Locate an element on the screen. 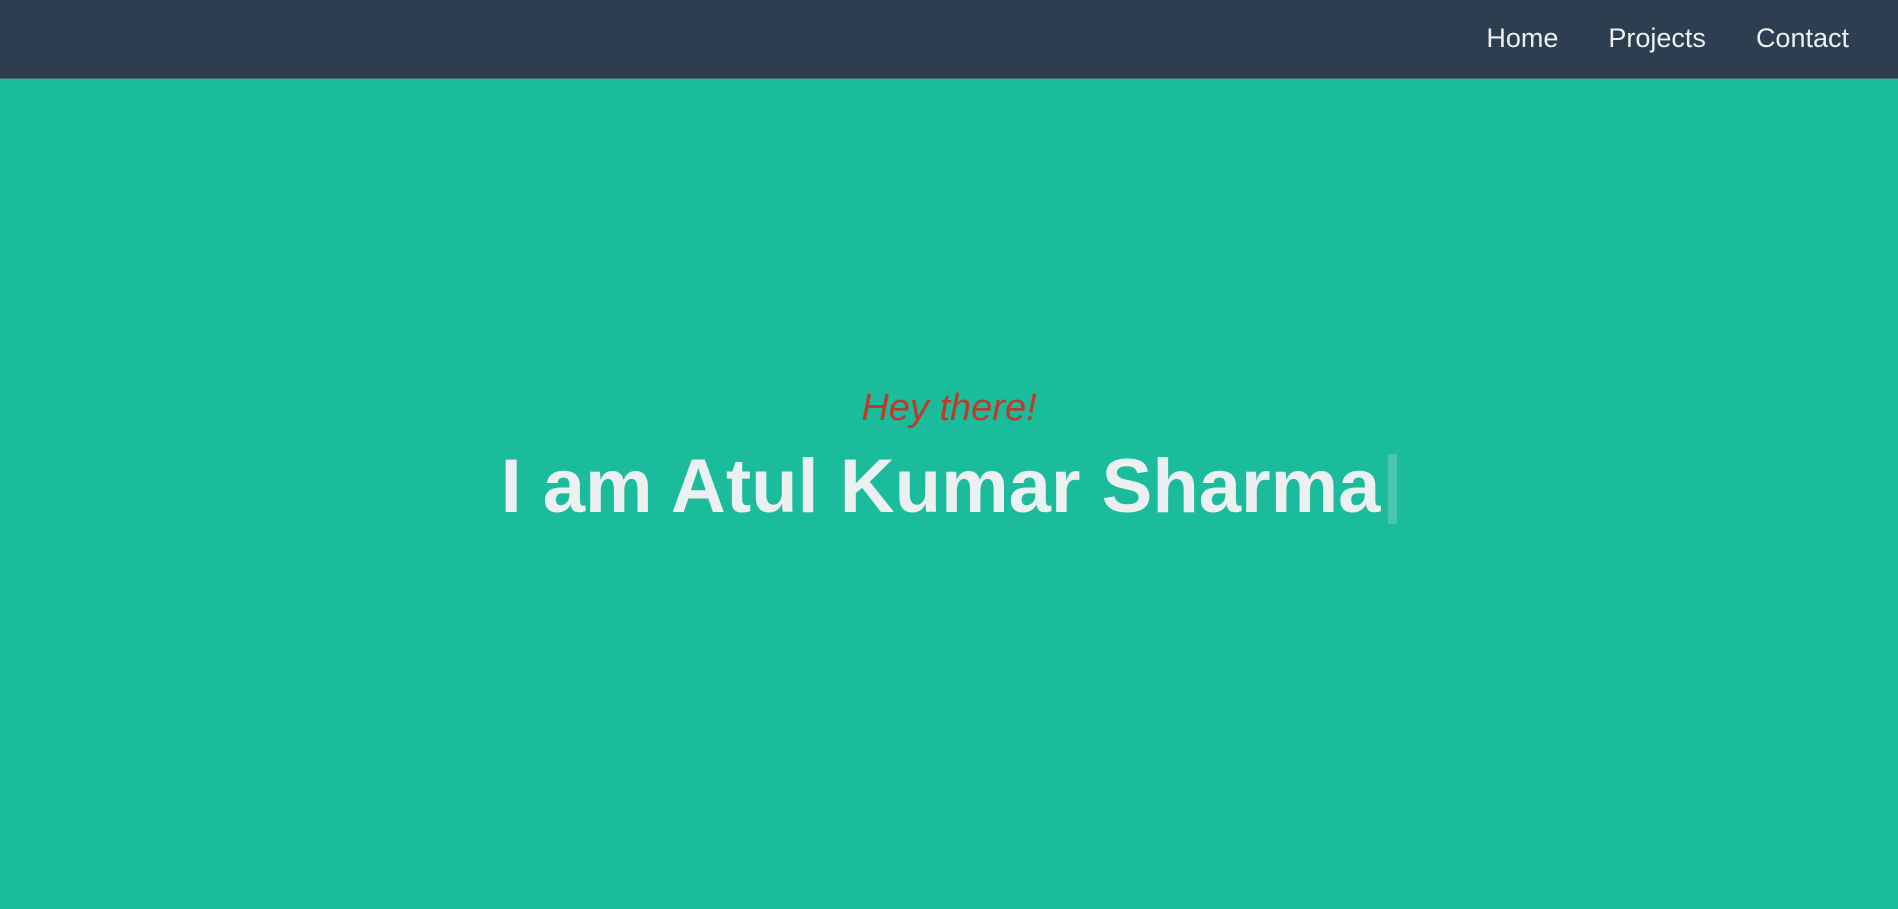 This screenshot has width=1898, height=909. nav-link-home: Home is located at coordinates (1522, 38).